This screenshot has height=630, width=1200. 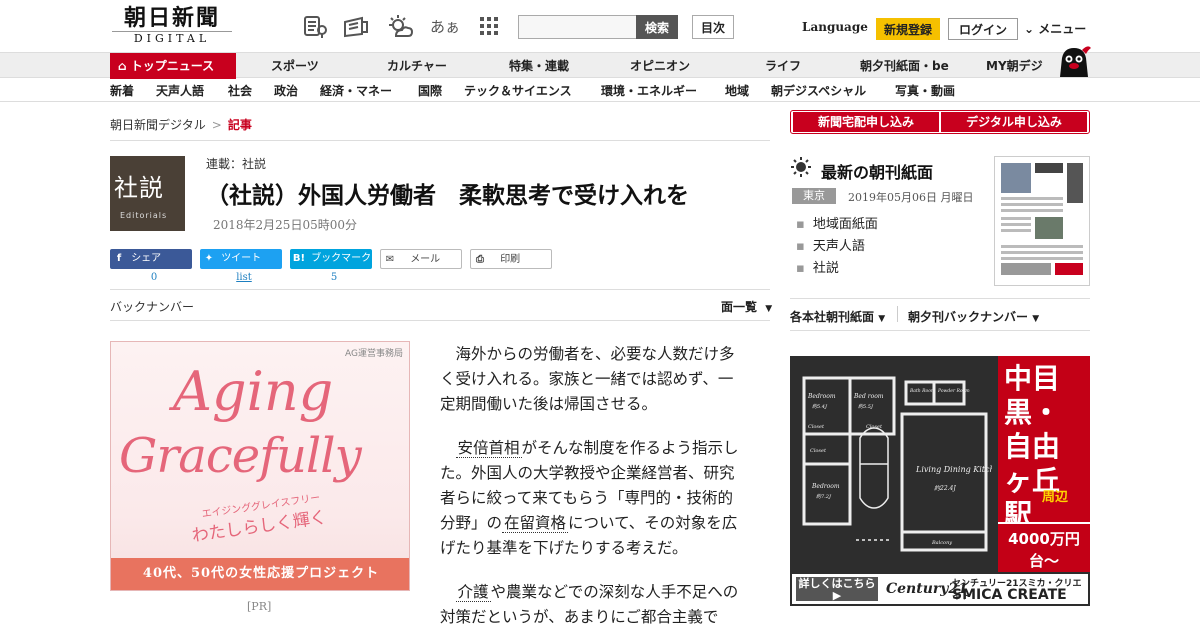 What do you see at coordinates (825, 486) in the screenshot?
I see `room-label: Bedroom` at bounding box center [825, 486].